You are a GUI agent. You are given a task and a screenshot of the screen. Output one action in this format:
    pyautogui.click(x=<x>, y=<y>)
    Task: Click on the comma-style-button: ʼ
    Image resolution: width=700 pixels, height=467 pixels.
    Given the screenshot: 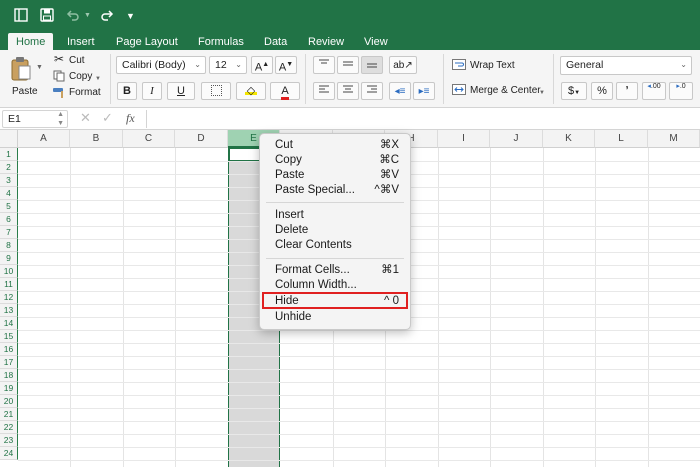 What is the action you would take?
    pyautogui.click(x=627, y=91)
    